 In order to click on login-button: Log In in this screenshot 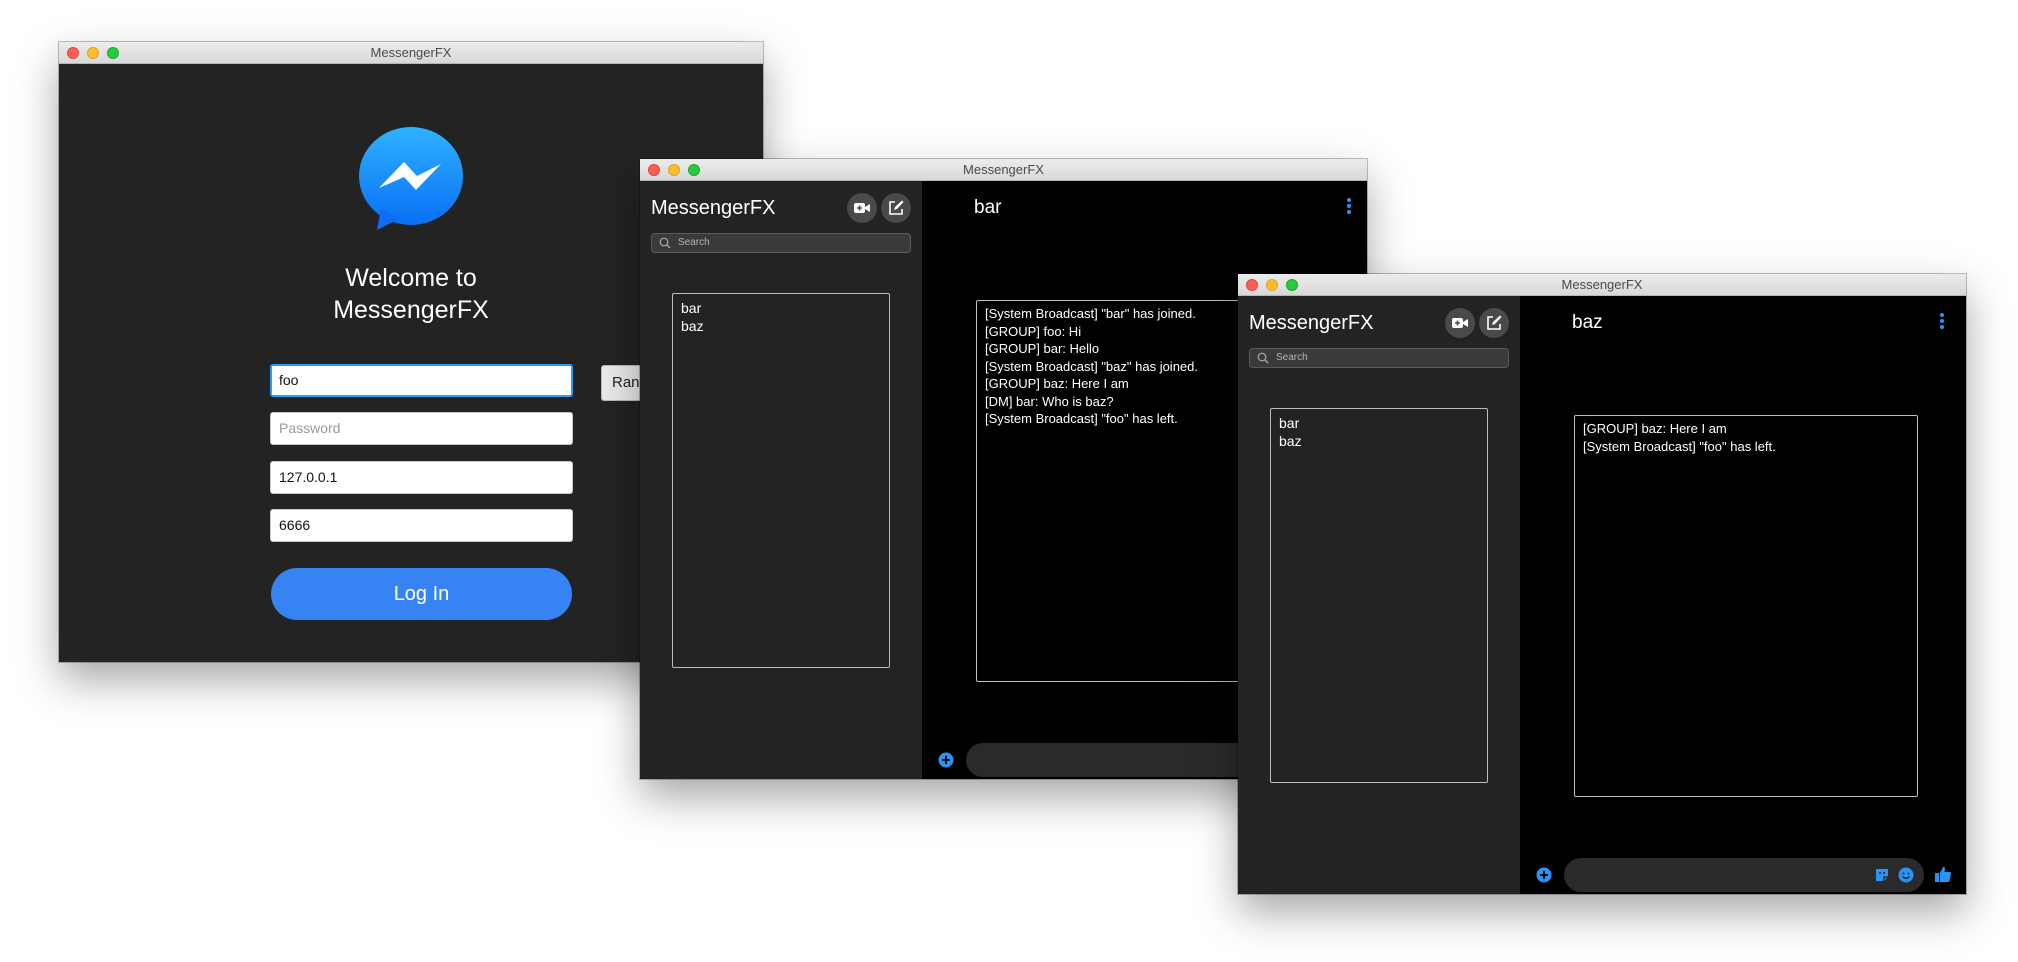, I will do `click(421, 594)`.